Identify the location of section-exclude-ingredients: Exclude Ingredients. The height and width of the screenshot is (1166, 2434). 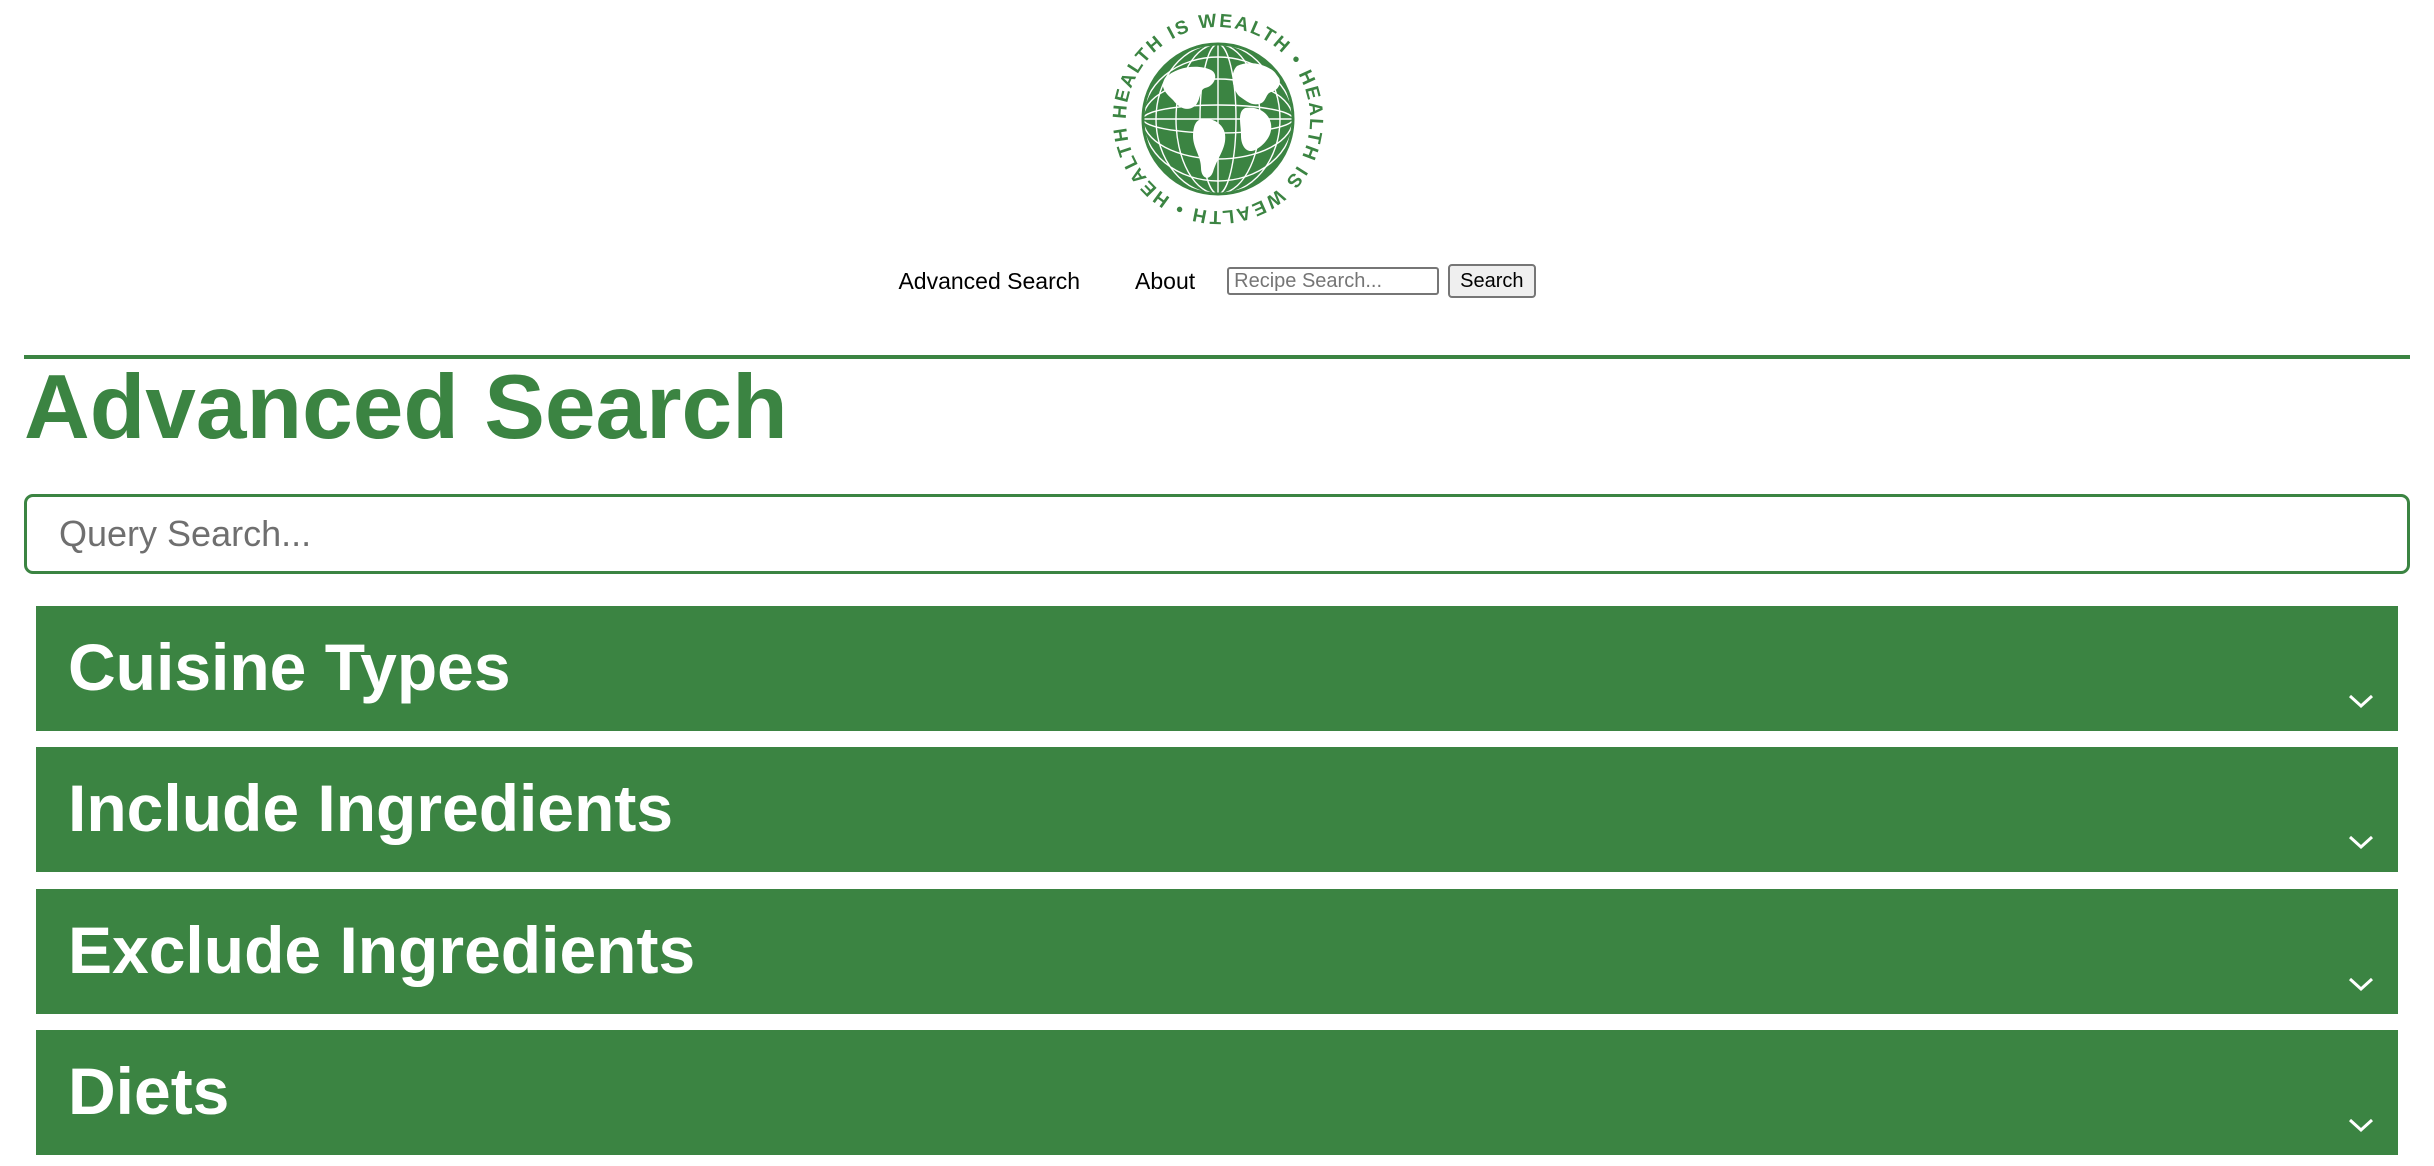
(1217, 951).